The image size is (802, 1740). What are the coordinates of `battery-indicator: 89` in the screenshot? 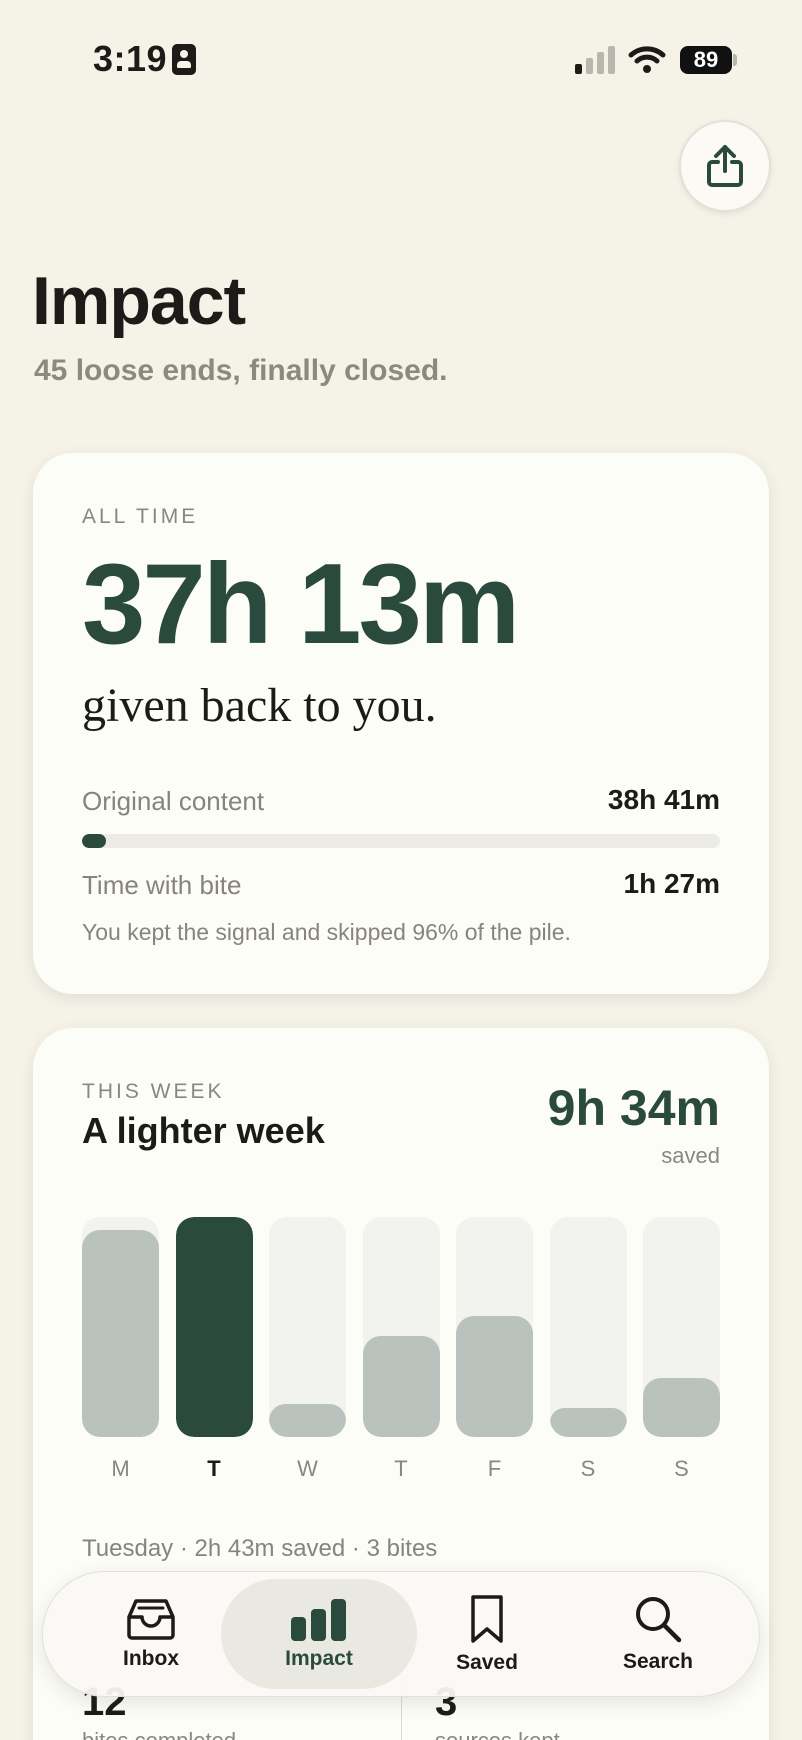 It's located at (706, 60).